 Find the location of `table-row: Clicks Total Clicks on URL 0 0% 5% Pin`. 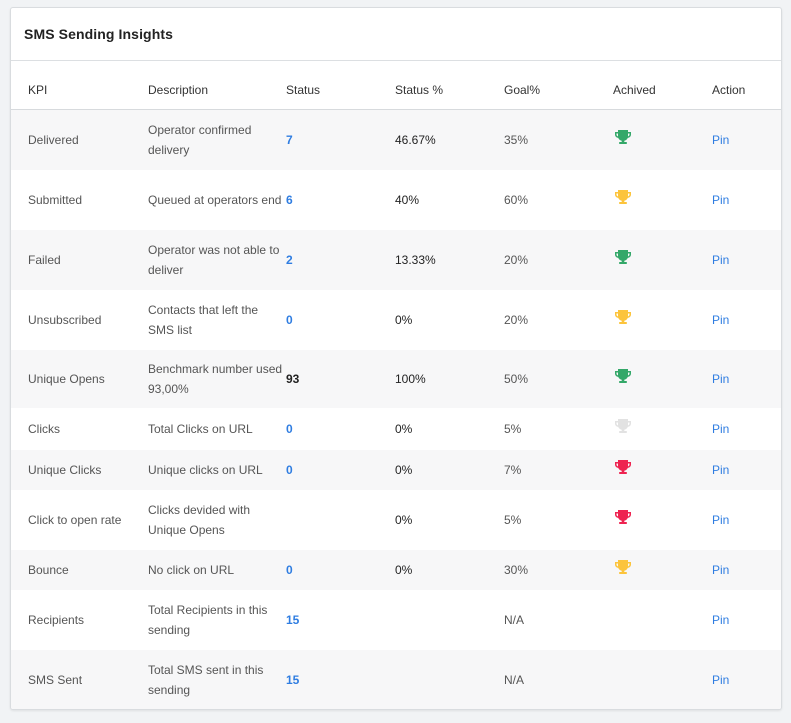

table-row: Clicks Total Clicks on URL 0 0% 5% Pin is located at coordinates (396, 429).